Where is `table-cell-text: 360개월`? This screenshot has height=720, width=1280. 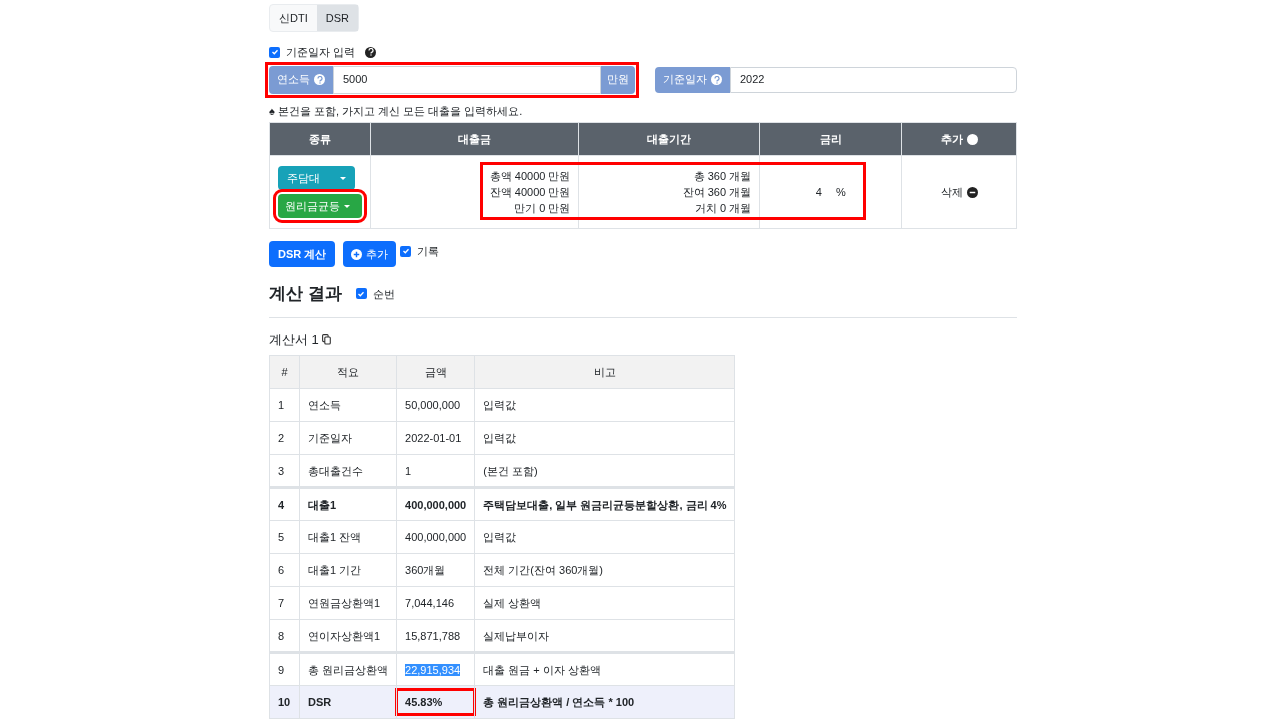
table-cell-text: 360개월 is located at coordinates (425, 570).